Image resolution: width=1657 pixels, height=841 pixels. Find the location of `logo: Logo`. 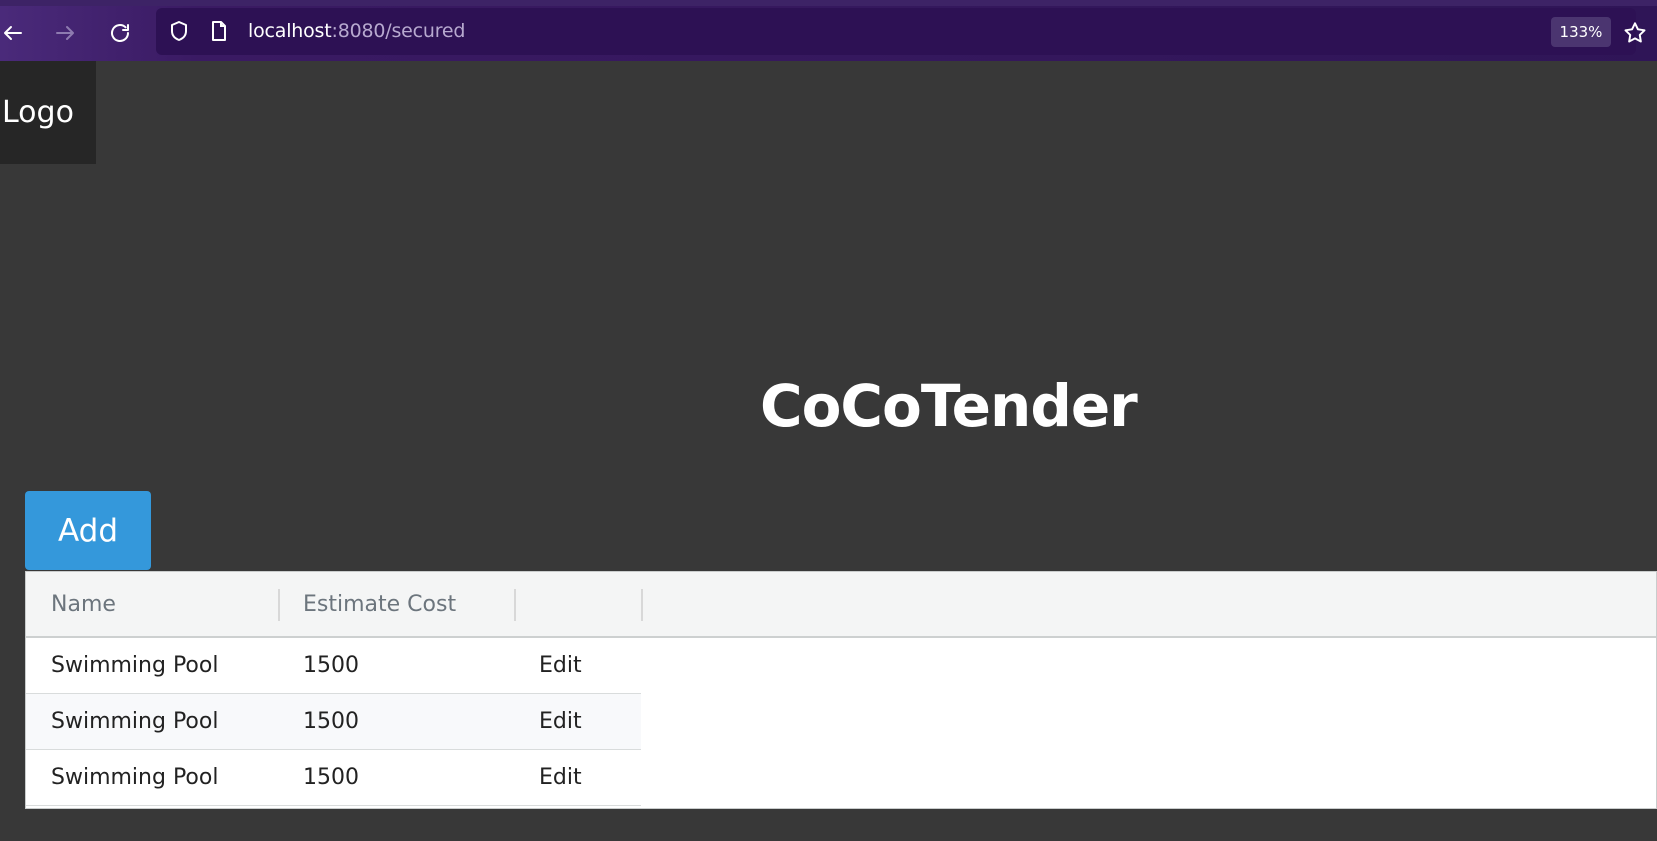

logo: Logo is located at coordinates (48, 112).